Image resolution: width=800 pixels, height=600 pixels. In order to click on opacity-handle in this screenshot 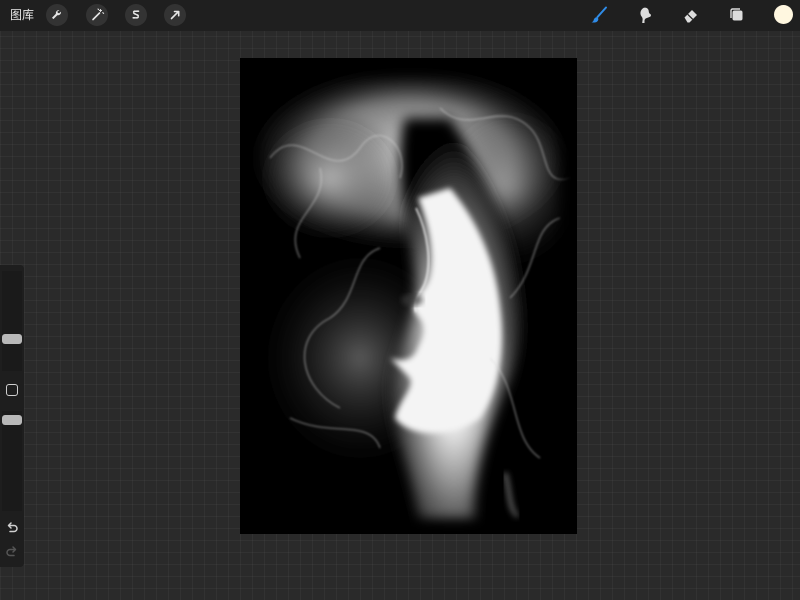, I will do `click(12, 420)`.